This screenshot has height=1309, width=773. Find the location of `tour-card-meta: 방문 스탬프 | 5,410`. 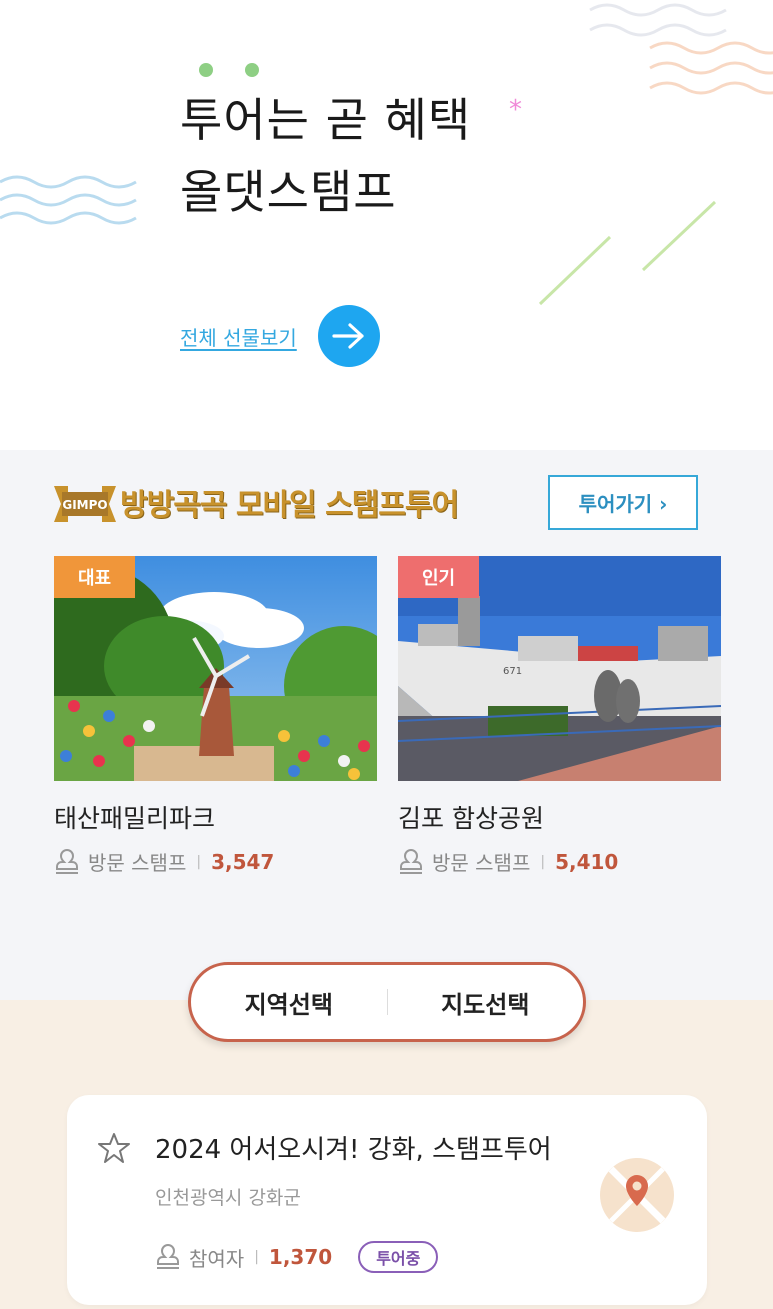

tour-card-meta: 방문 스탬프 | 5,410 is located at coordinates (559, 861).